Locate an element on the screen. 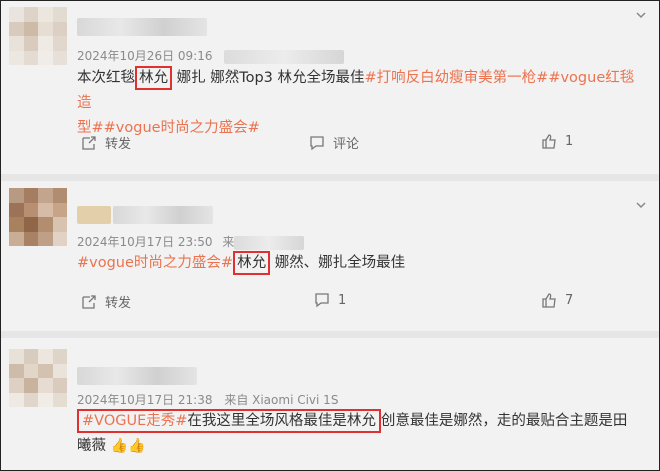 This screenshot has width=660, height=471. post-meta: 2024年10月17日 23:50 来 is located at coordinates (191, 241).